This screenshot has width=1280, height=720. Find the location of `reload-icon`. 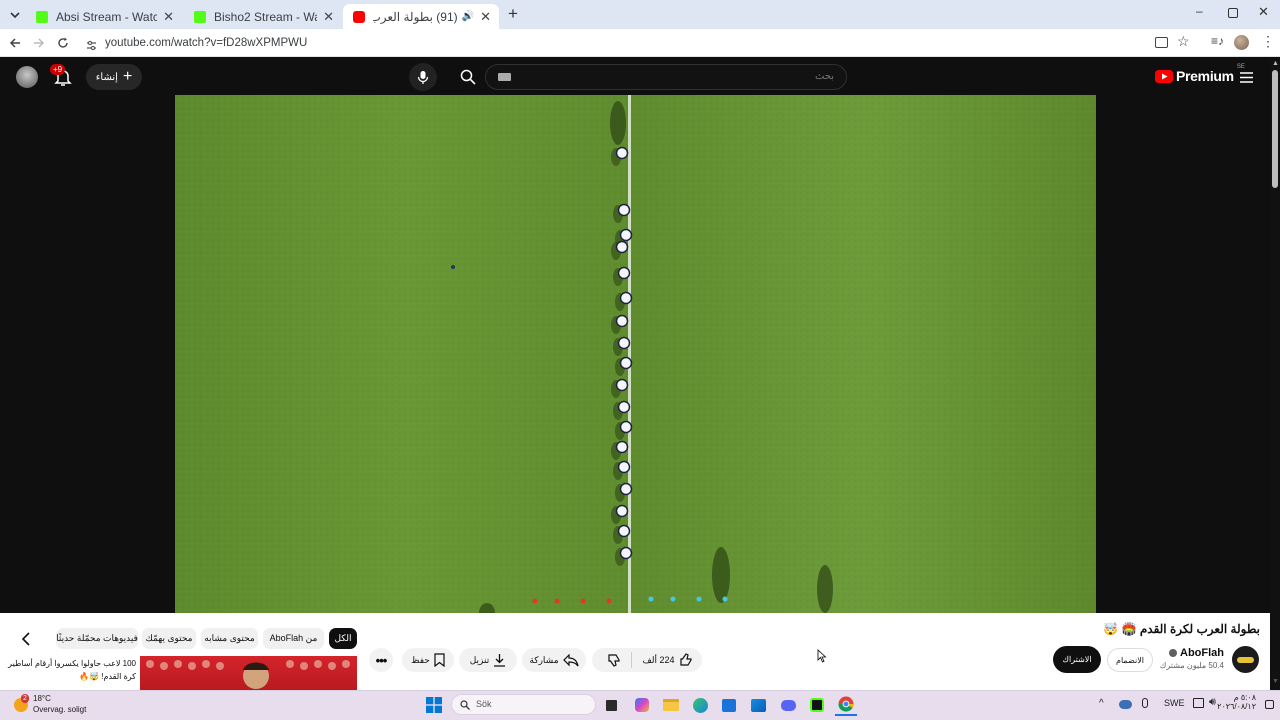

reload-icon is located at coordinates (63, 42).